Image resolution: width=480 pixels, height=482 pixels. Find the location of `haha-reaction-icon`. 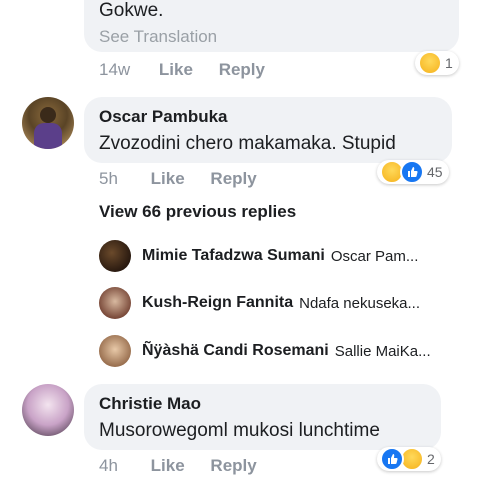

haha-reaction-icon is located at coordinates (430, 63).